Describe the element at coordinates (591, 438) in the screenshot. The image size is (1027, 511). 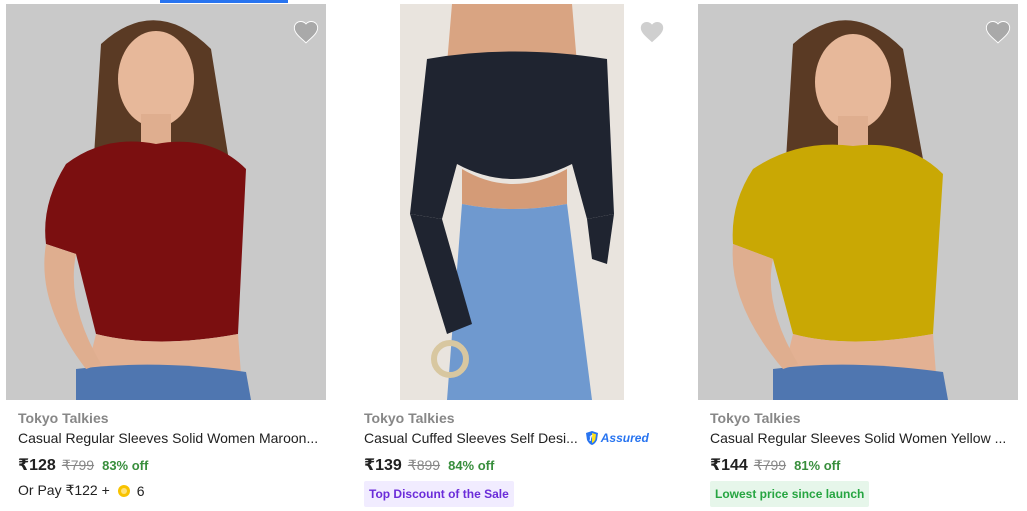
I see `assured-shield-icon: f` at that location.